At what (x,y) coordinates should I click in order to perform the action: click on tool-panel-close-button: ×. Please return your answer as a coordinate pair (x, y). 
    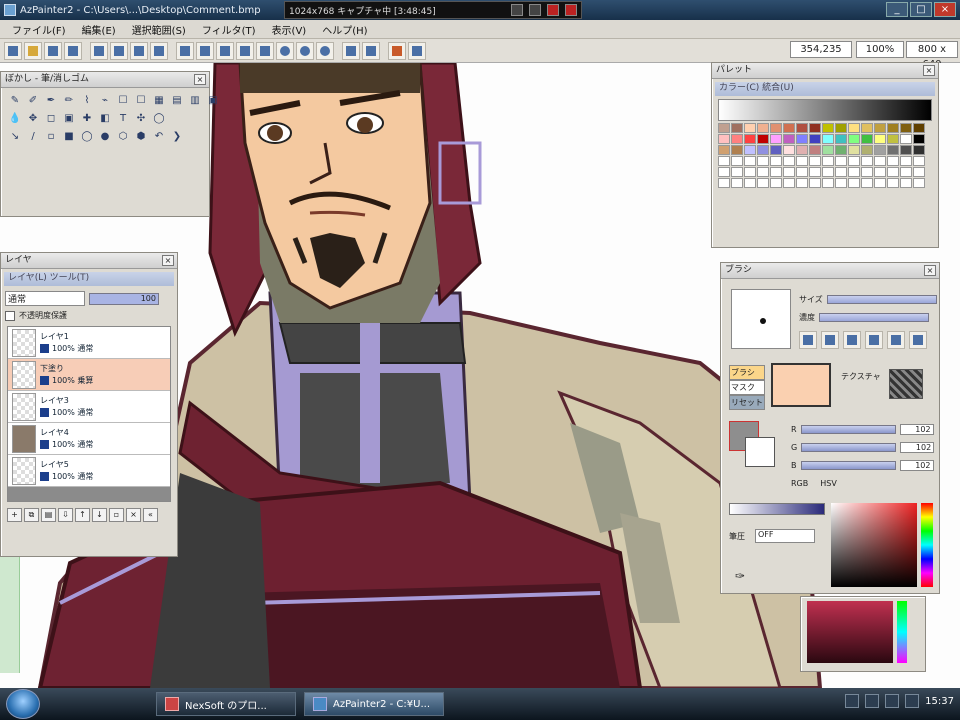
    Looking at the image, I should click on (200, 79).